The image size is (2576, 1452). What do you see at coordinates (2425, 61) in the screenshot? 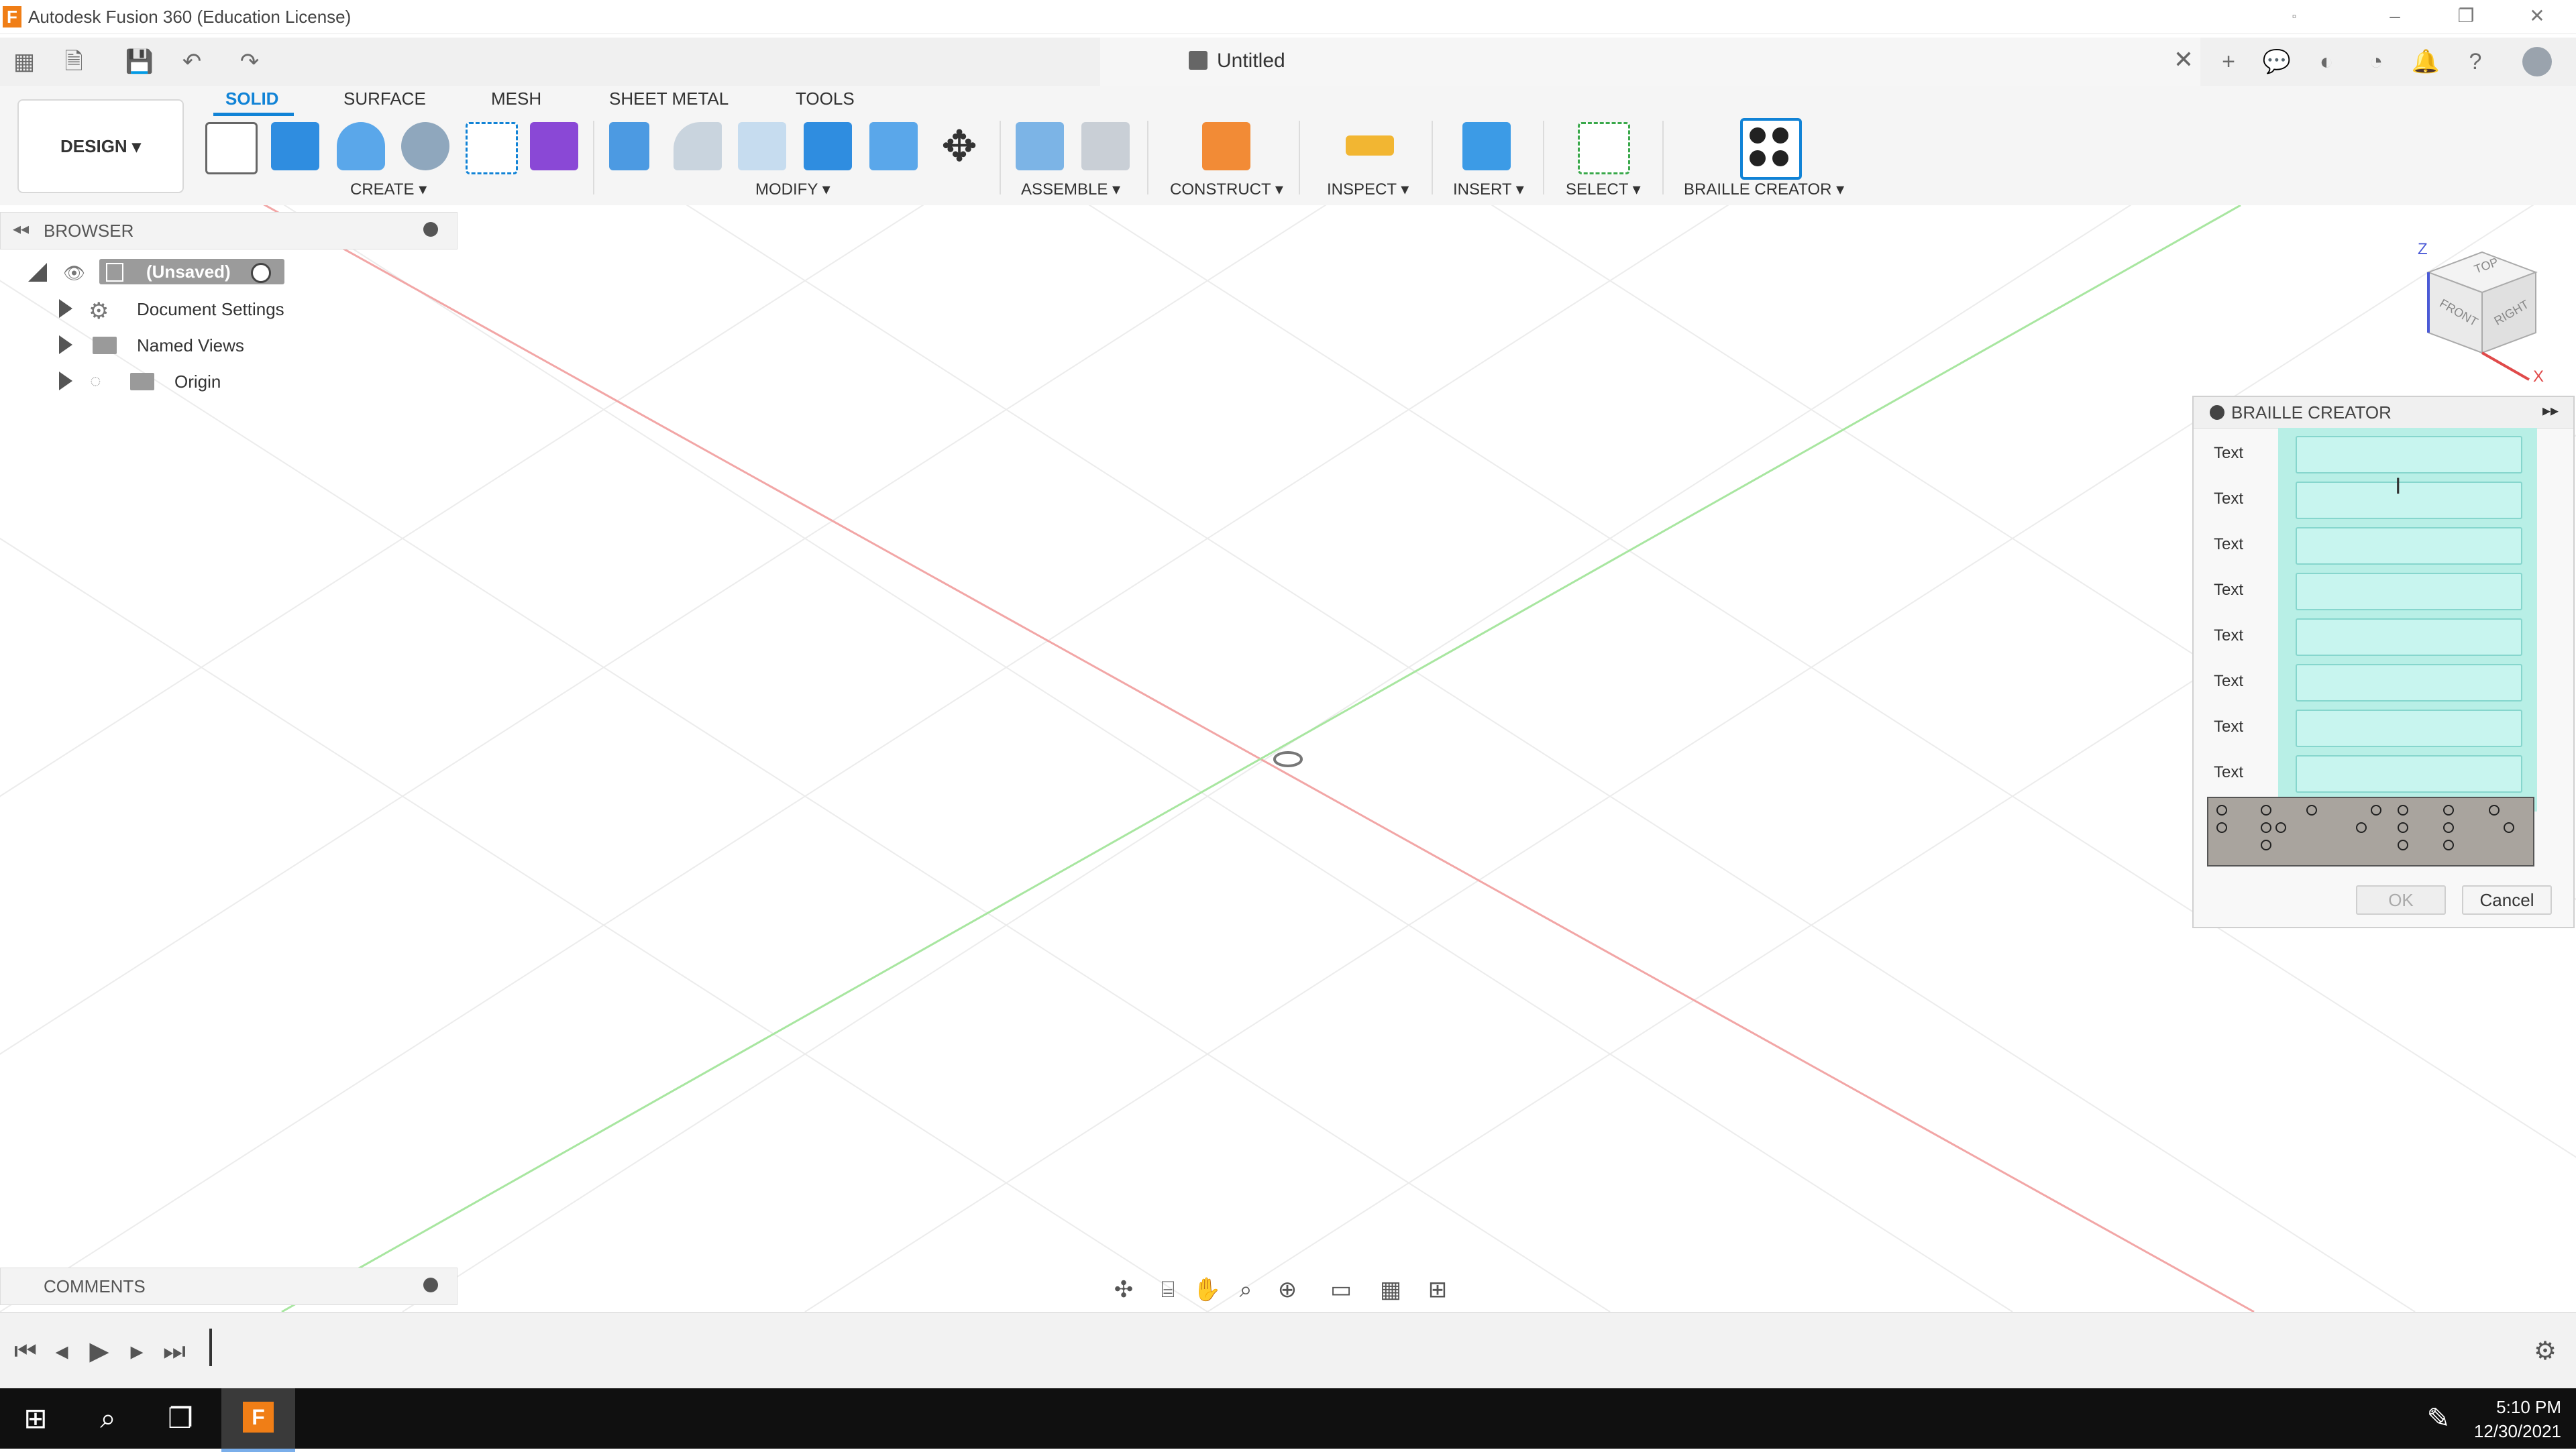
I see `notifications-icon: 🔔` at bounding box center [2425, 61].